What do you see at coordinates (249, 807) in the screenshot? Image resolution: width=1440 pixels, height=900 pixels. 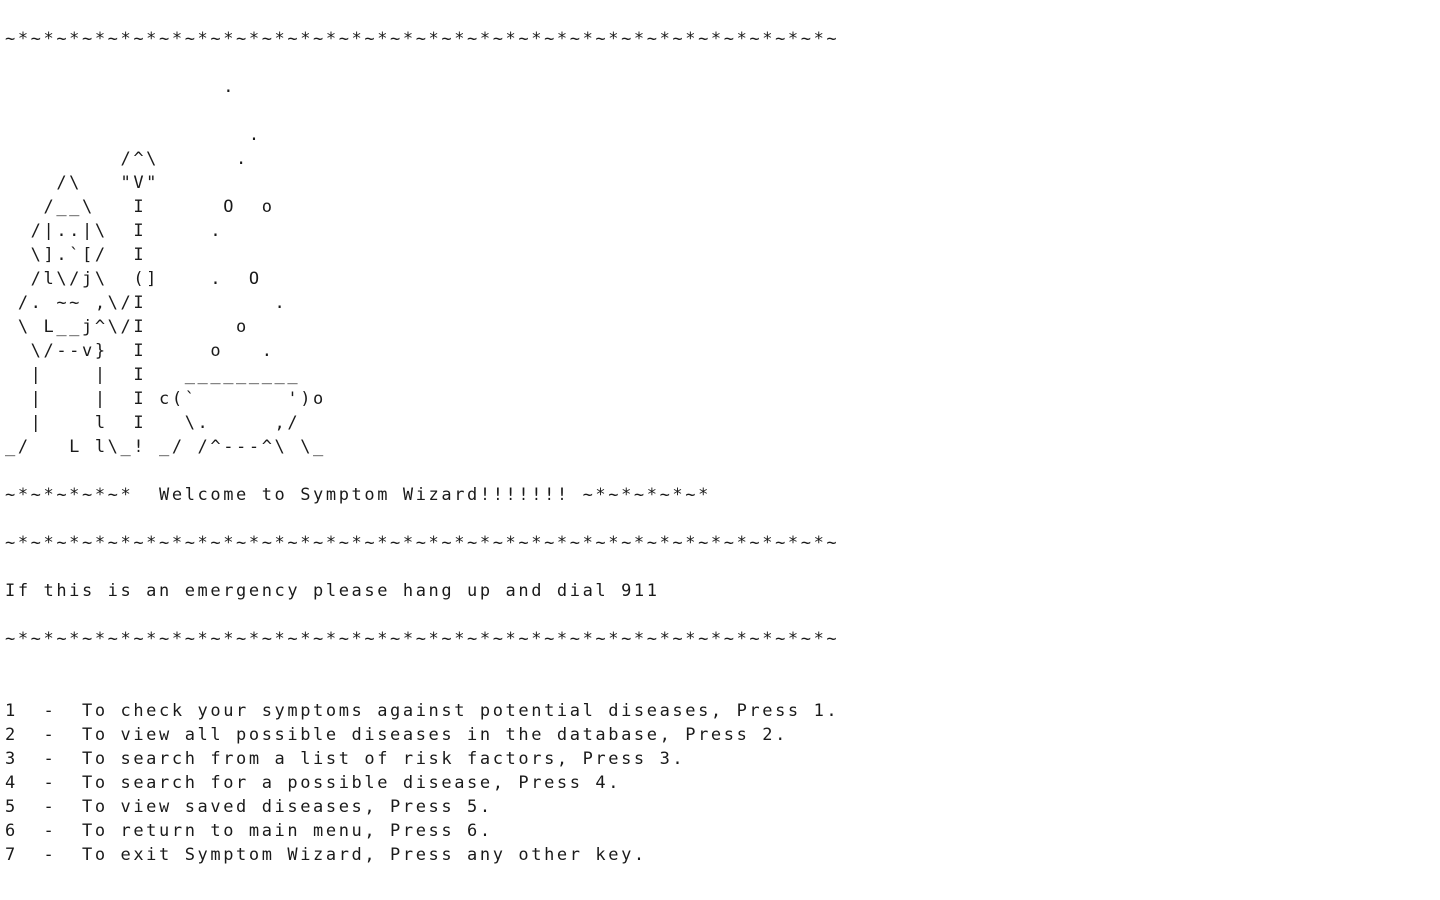 I see `menu-option-5: 5 - To view saved diseases, Press 5.` at bounding box center [249, 807].